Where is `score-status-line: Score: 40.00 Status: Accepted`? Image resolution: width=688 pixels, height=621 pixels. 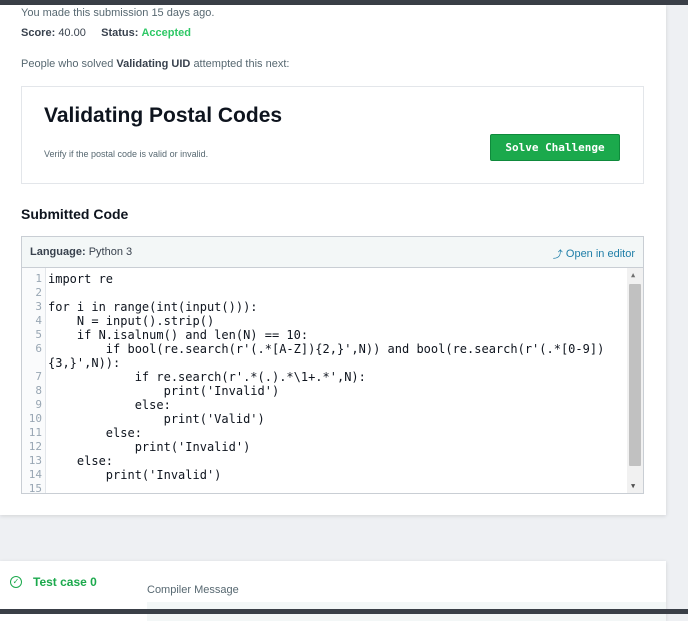
score-status-line: Score: 40.00 Status: Accepted is located at coordinates (106, 33).